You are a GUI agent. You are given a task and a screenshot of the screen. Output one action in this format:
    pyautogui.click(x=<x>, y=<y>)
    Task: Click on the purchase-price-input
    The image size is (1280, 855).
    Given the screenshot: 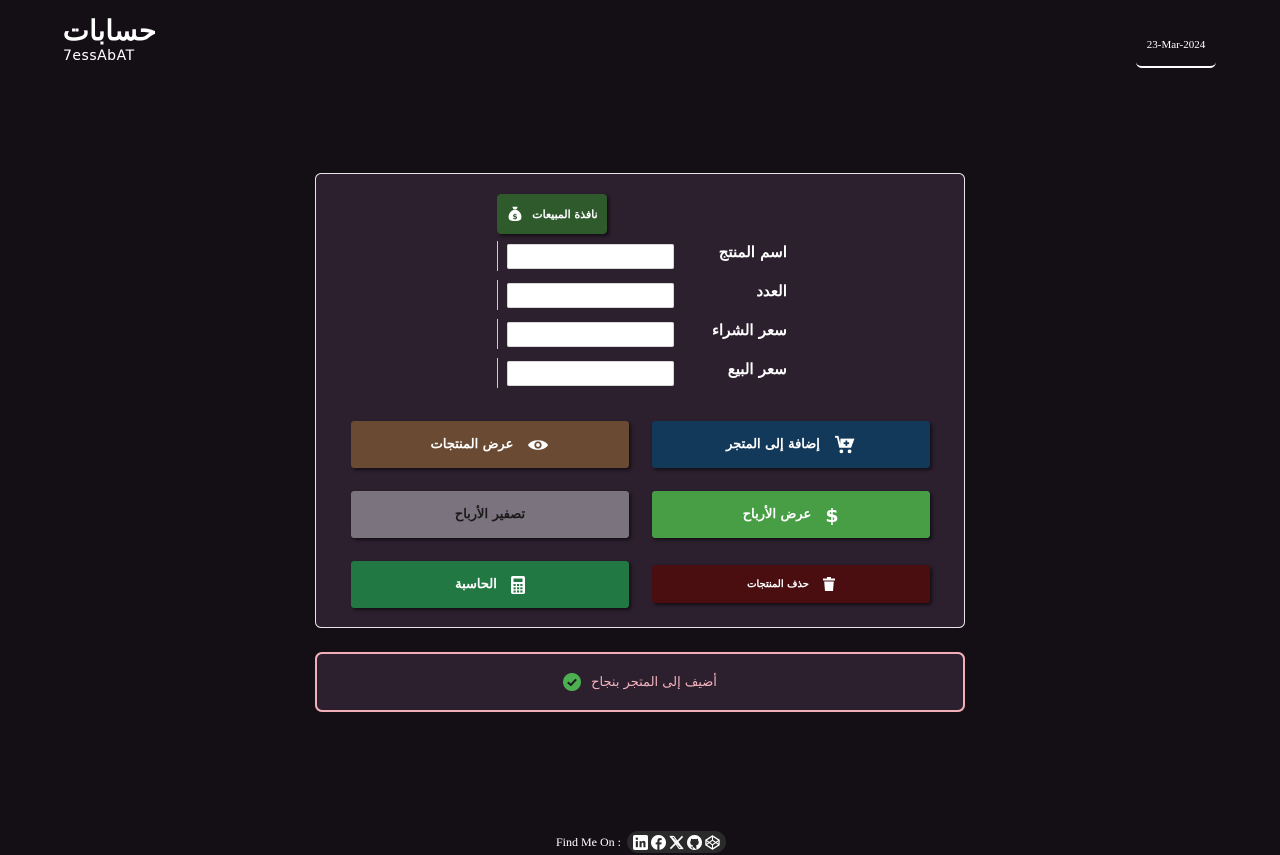 What is the action you would take?
    pyautogui.click(x=590, y=334)
    